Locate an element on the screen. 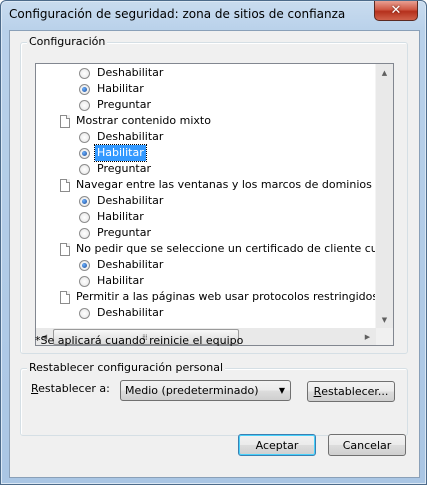 The image size is (427, 485). reset-level-select: Medio (predeterminado) ▼ is located at coordinates (205, 390).